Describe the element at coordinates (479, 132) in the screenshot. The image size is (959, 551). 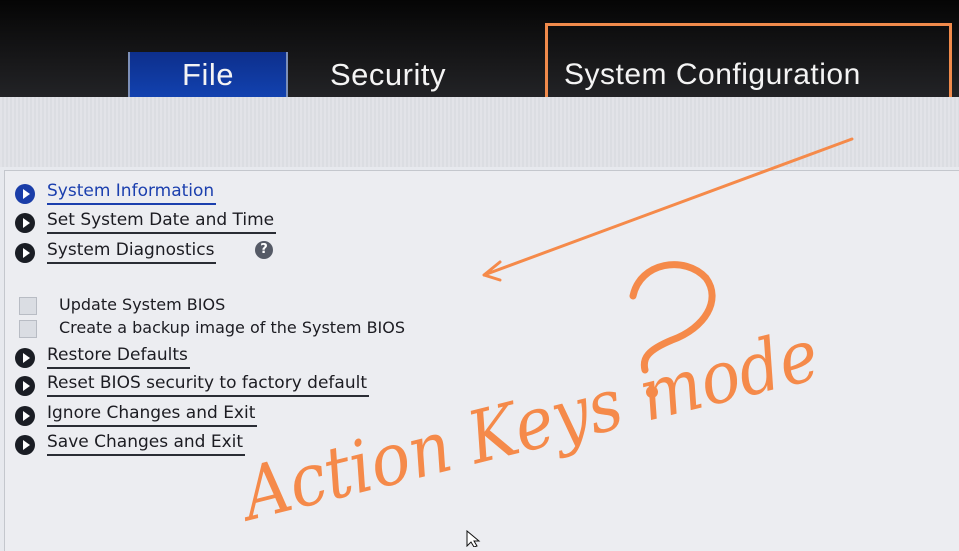
I see `header-strip` at that location.